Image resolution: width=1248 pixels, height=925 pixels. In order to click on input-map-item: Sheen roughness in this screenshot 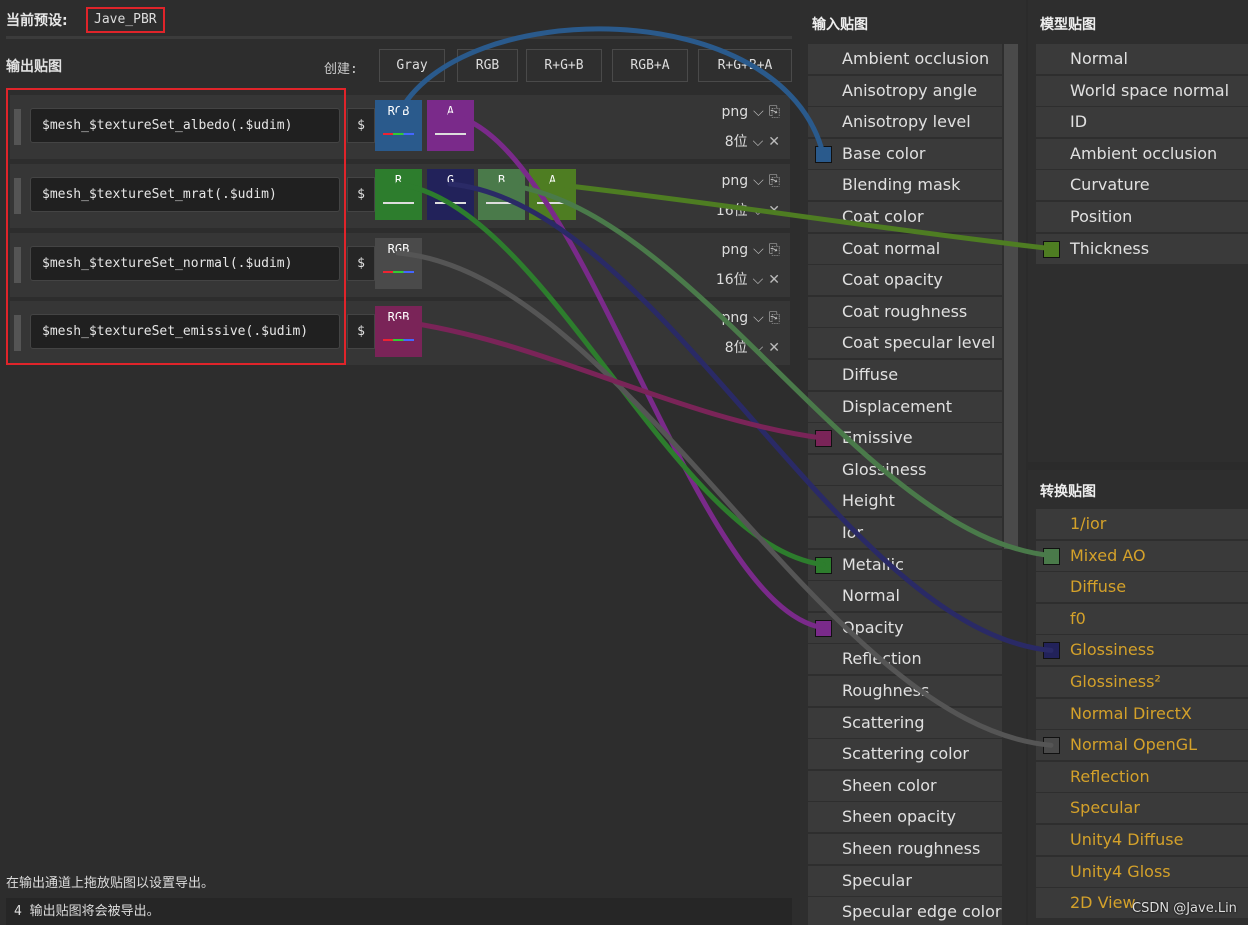, I will do `click(905, 849)`.